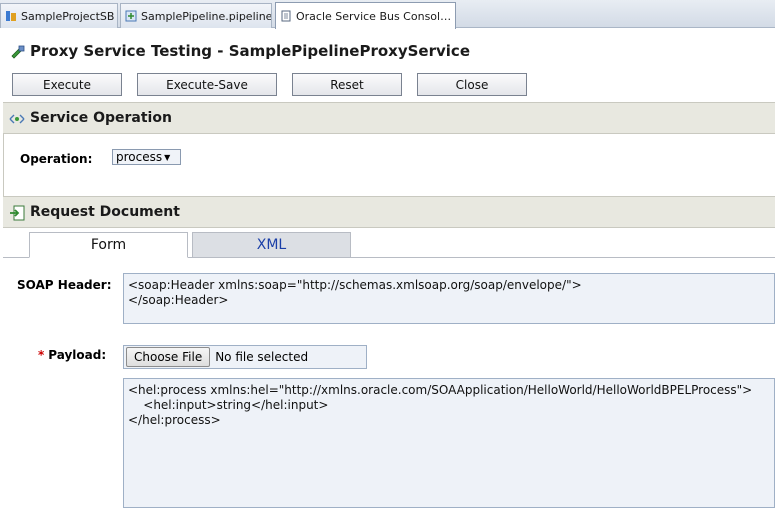  What do you see at coordinates (286, 16) in the screenshot?
I see `page-icon` at bounding box center [286, 16].